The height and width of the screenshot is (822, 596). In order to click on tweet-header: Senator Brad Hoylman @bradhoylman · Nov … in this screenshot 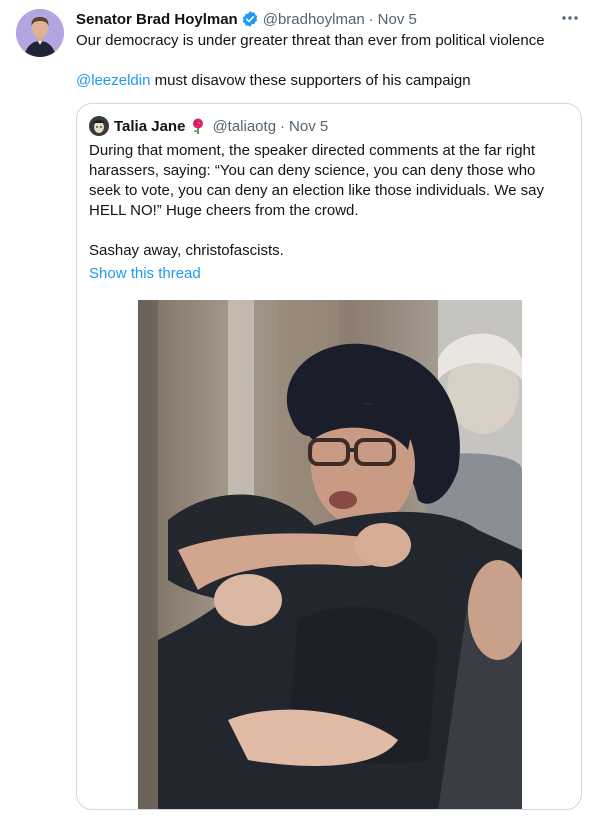, I will do `click(316, 19)`.